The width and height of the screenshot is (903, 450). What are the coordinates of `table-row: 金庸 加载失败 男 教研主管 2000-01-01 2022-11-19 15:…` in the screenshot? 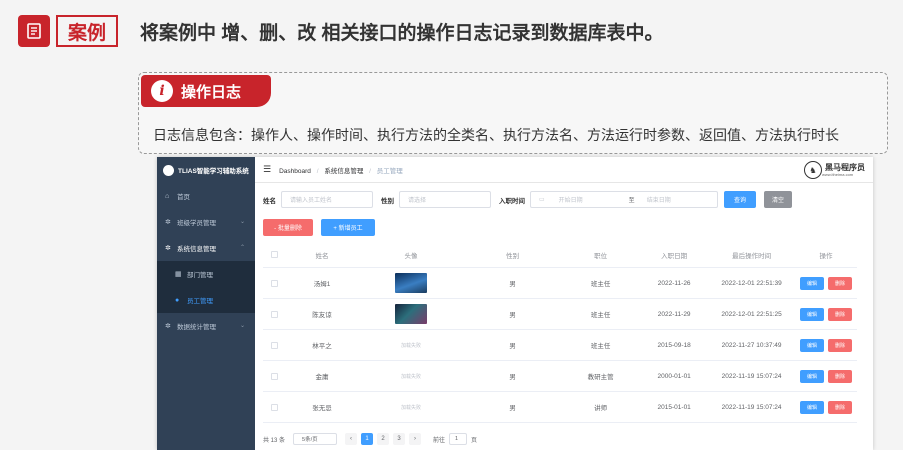 It's located at (560, 376).